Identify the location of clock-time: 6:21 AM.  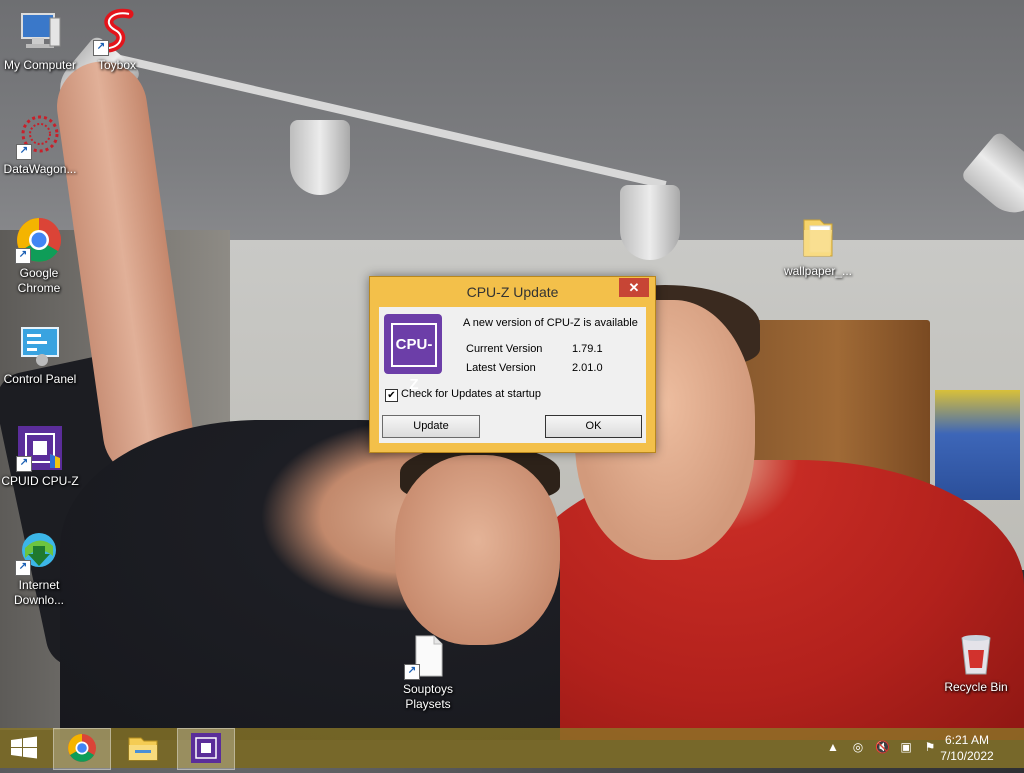
(967, 740).